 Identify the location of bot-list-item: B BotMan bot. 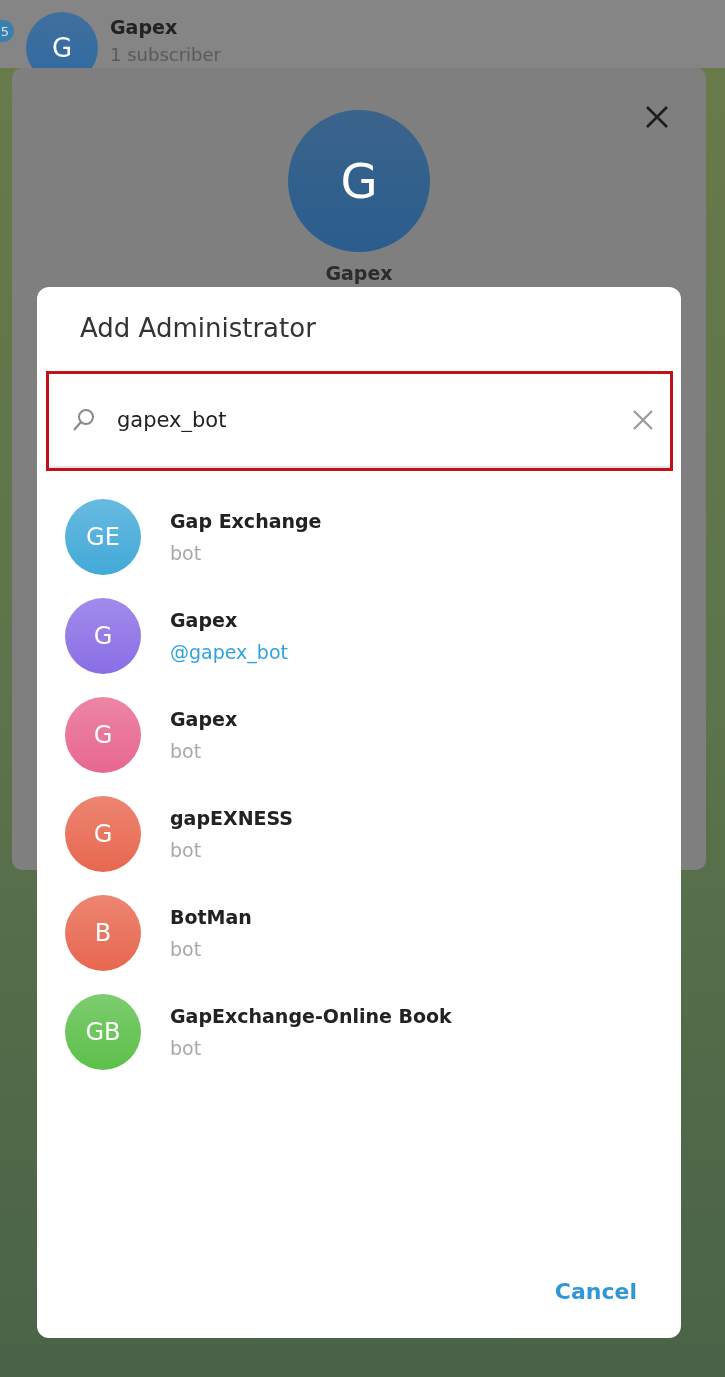
(359, 932).